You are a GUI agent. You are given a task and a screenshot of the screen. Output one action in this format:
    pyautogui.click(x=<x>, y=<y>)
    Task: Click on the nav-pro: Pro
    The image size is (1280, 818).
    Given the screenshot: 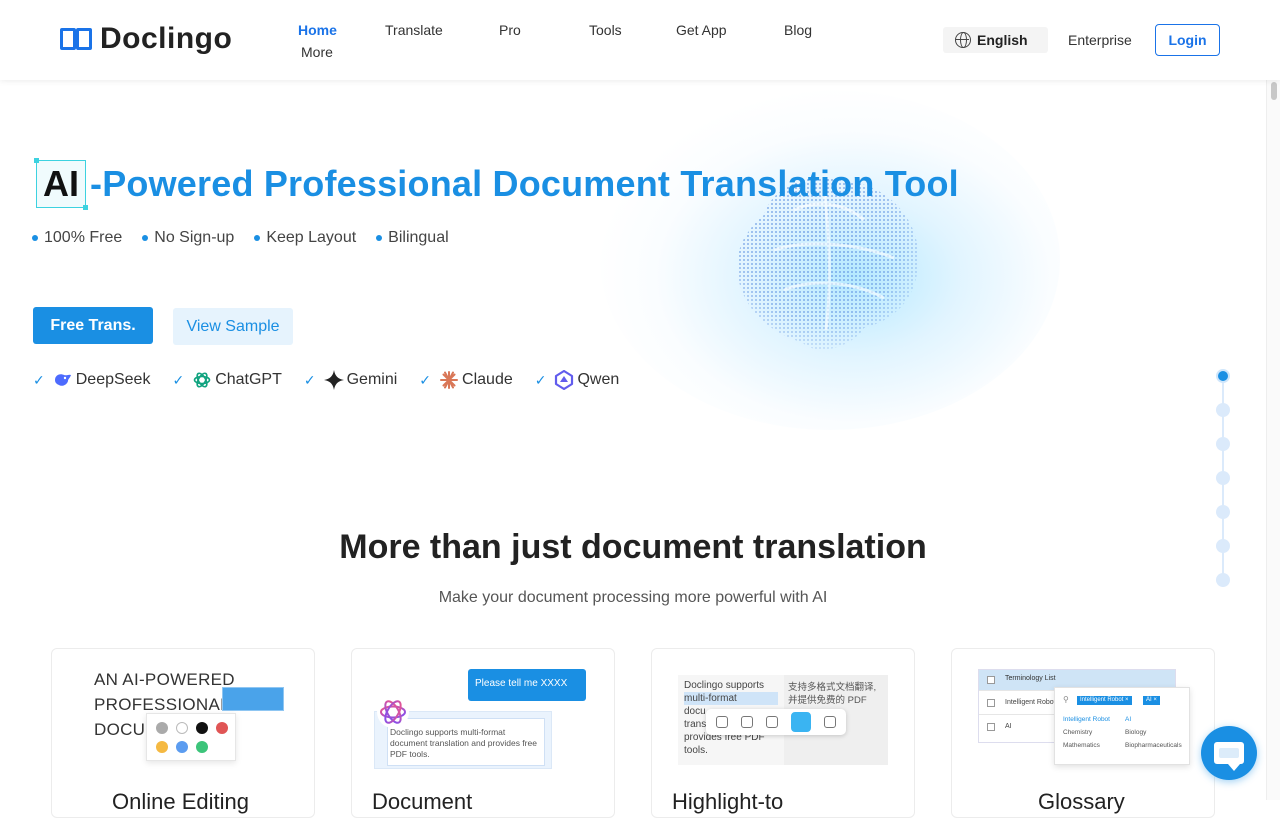 What is the action you would take?
    pyautogui.click(x=510, y=30)
    